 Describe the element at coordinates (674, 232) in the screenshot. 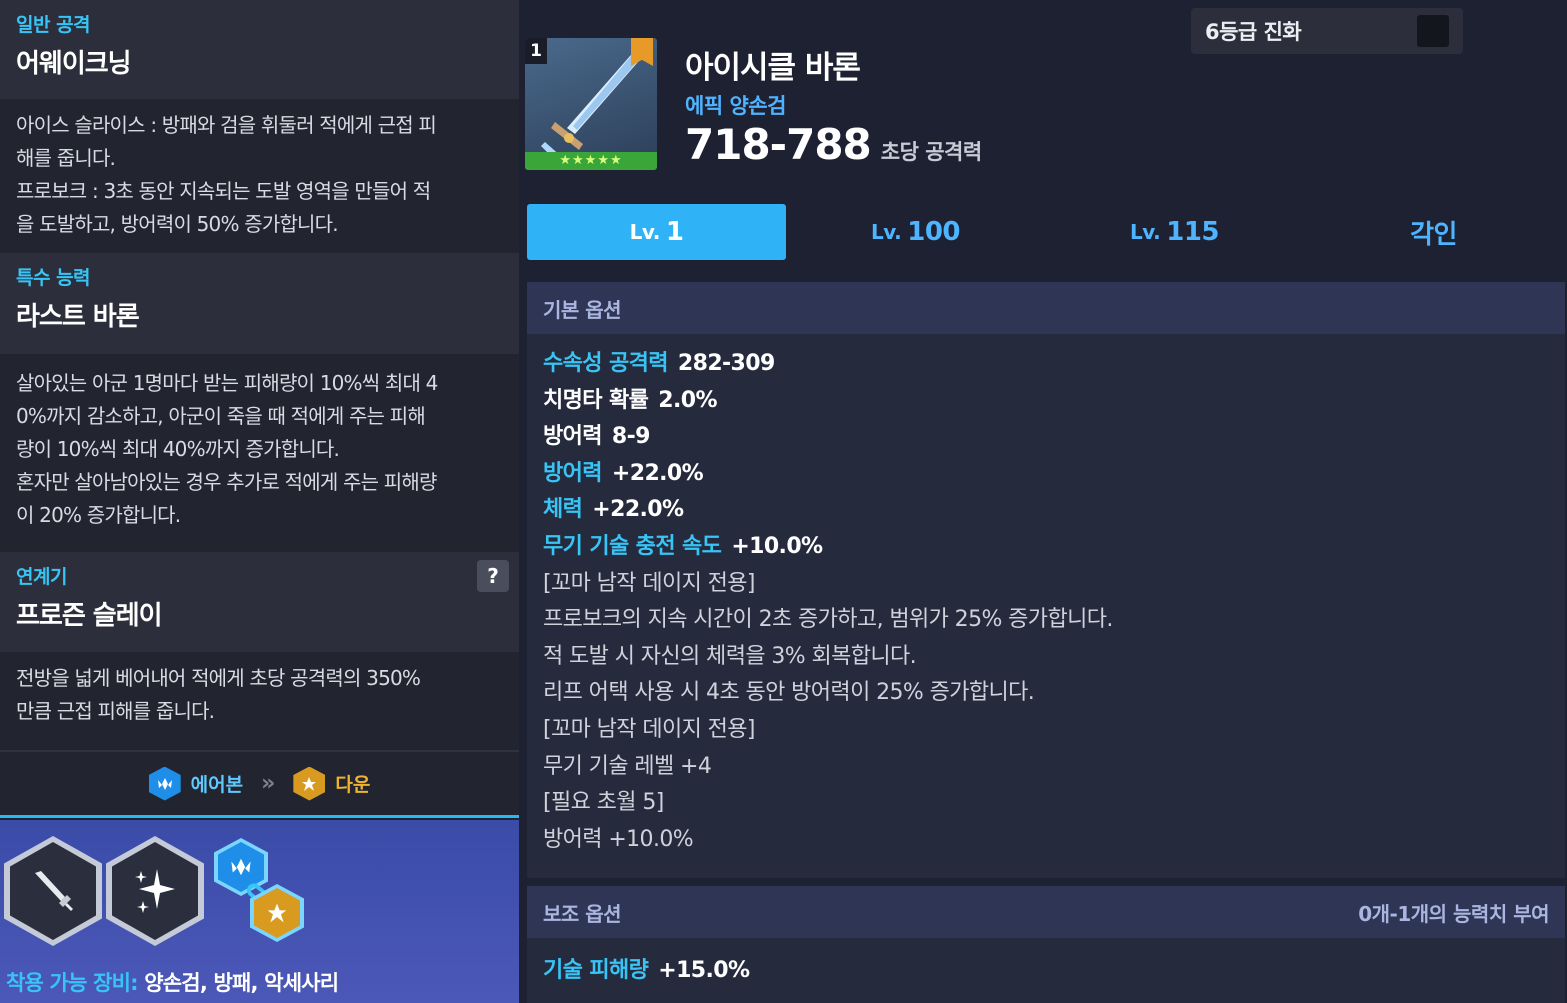

I see `tab-value: 1` at that location.